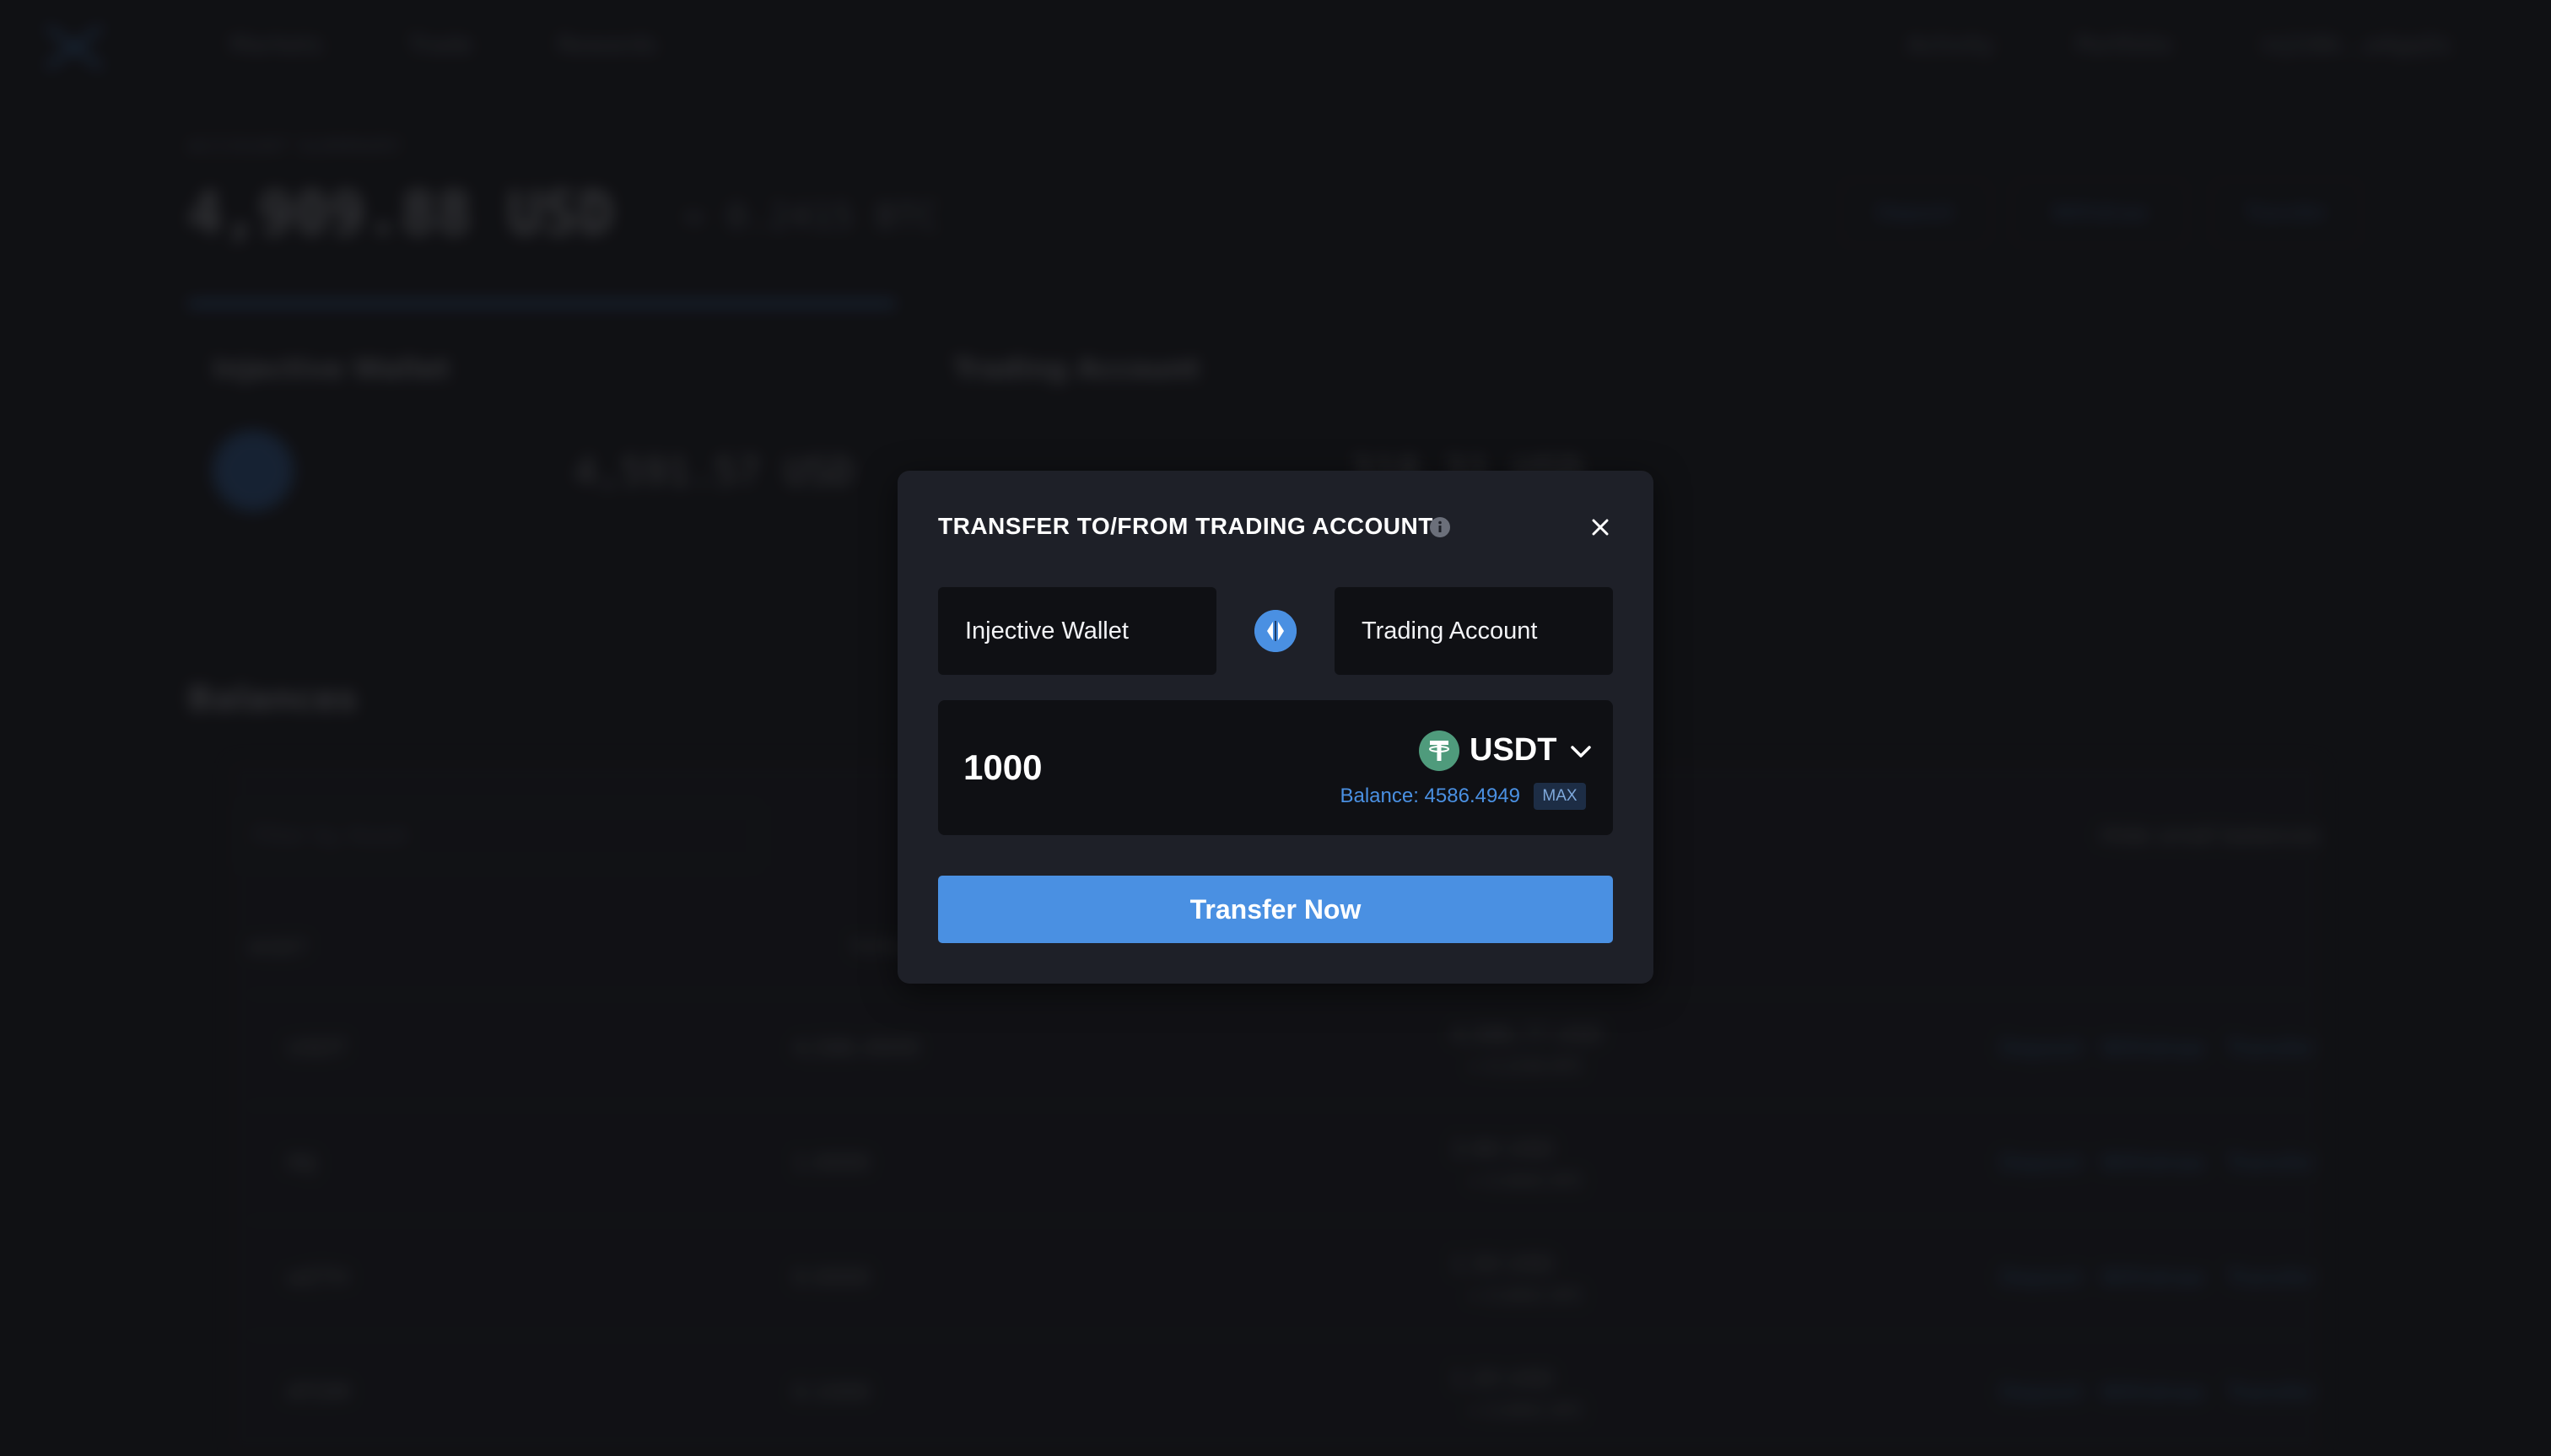 The height and width of the screenshot is (1456, 2551). I want to click on transfer-now-button: Transfer Now, so click(1275, 909).